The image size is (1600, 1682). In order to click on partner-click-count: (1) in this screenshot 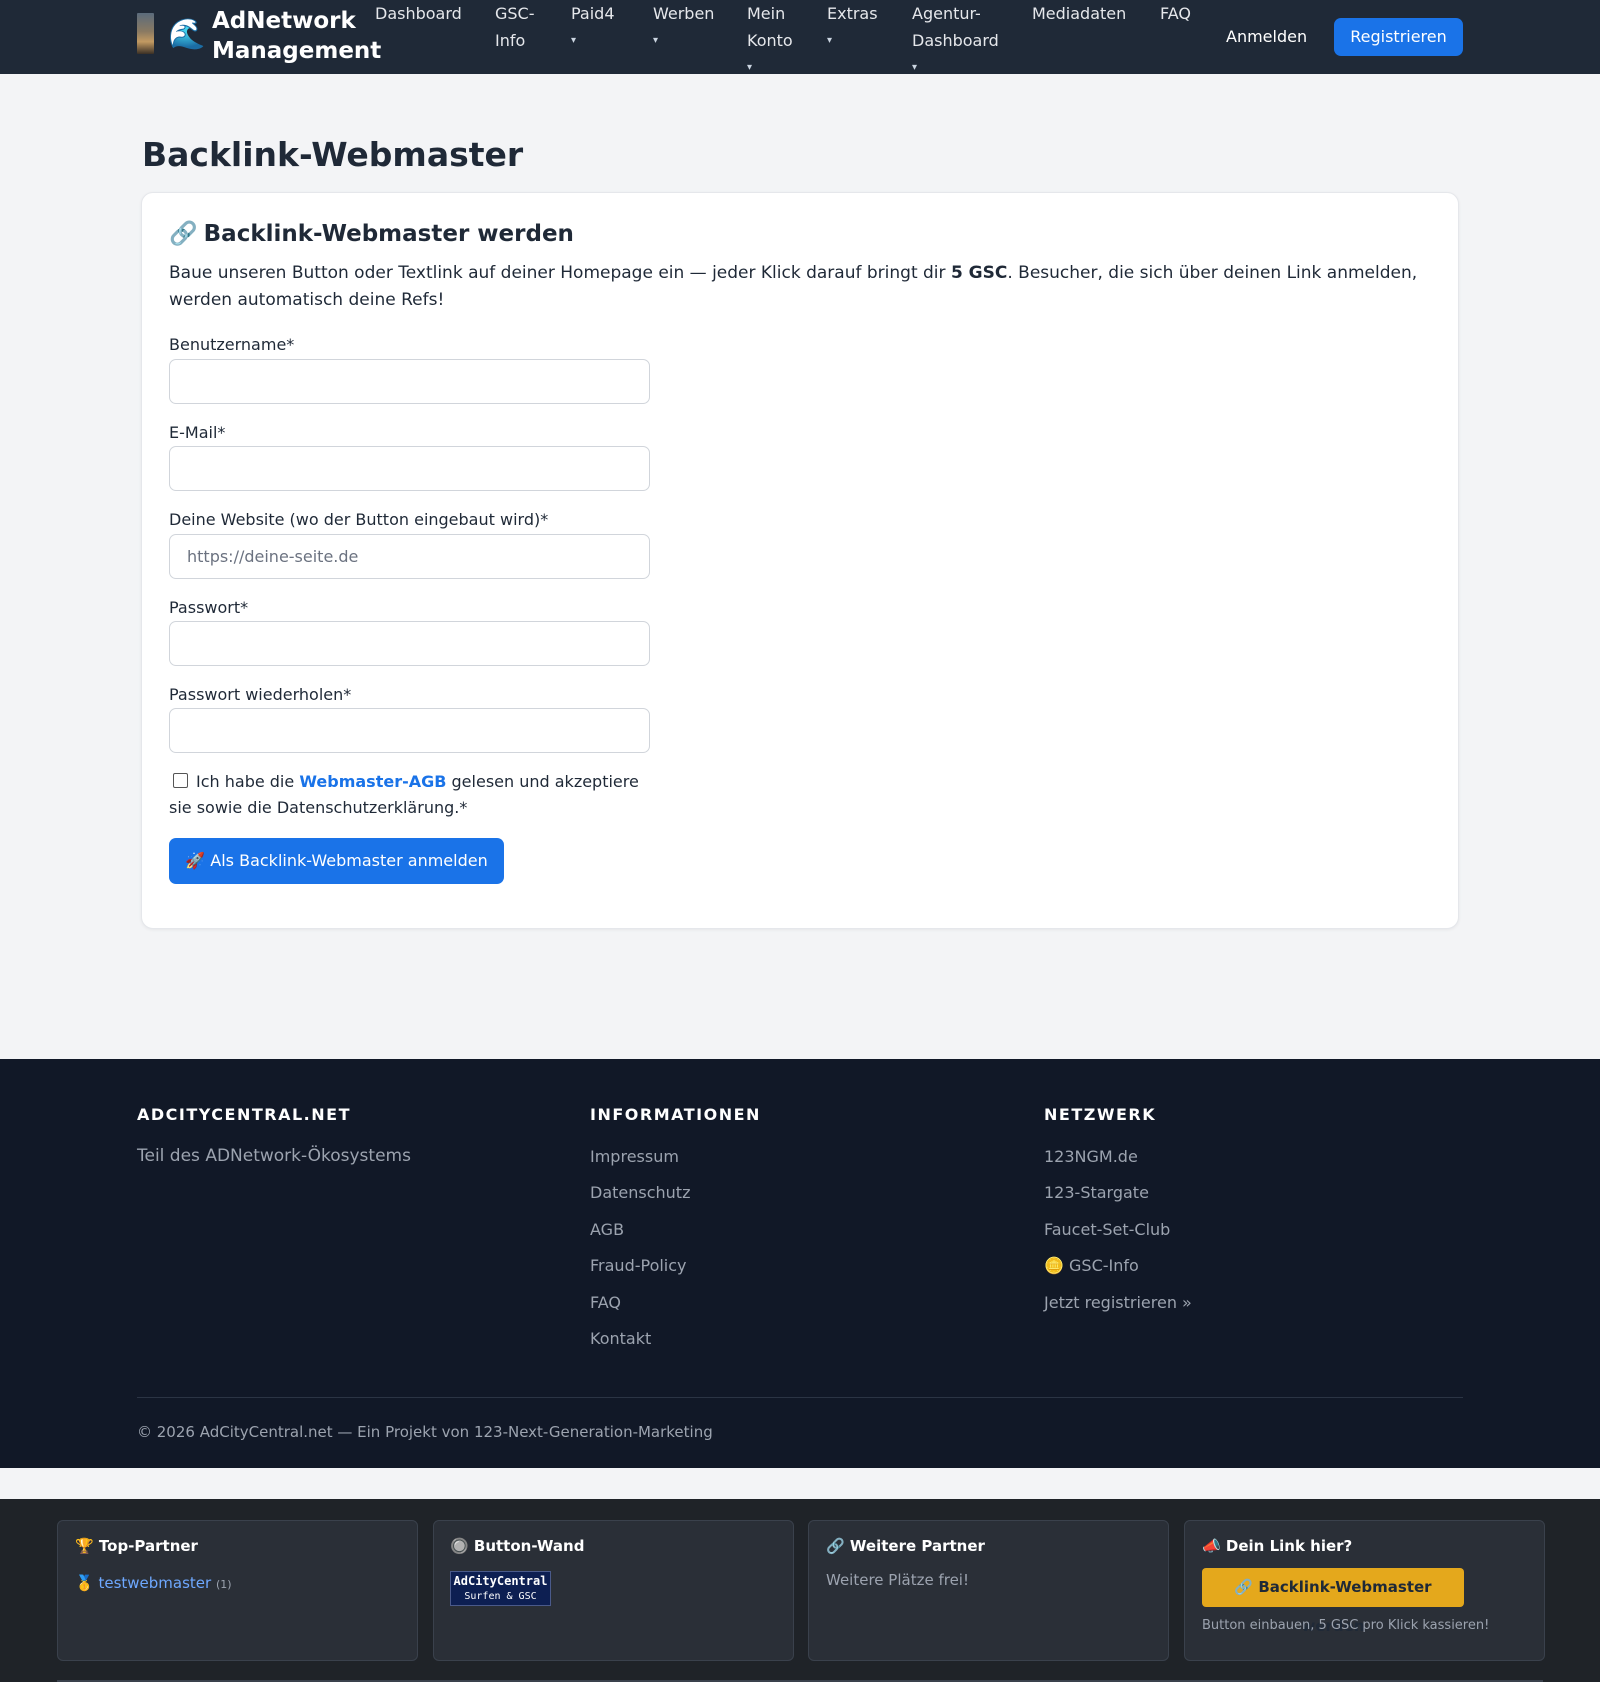, I will do `click(223, 1584)`.